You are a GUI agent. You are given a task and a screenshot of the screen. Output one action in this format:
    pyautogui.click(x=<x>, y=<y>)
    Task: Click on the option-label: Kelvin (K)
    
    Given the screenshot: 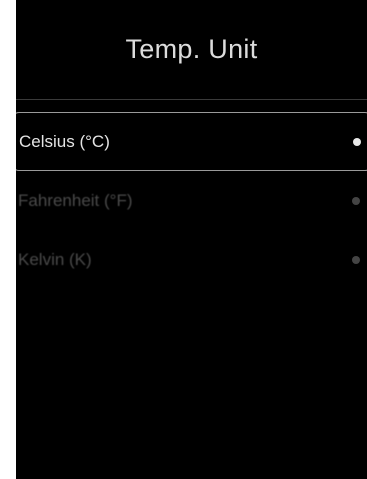 What is the action you would take?
    pyautogui.click(x=55, y=259)
    